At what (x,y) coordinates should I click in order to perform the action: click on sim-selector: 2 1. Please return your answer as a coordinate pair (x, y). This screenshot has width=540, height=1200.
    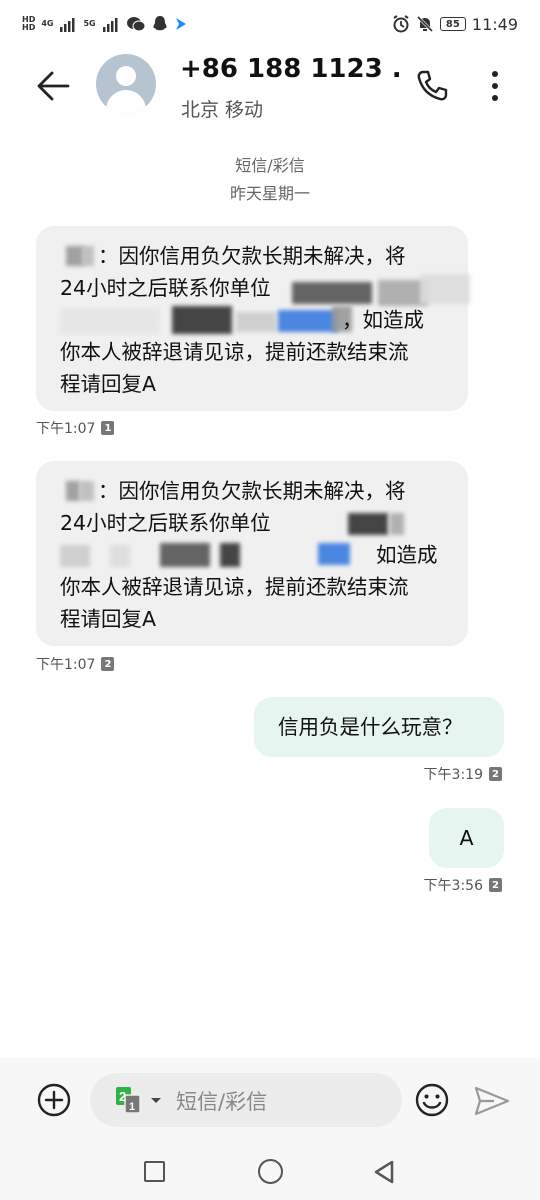
    Looking at the image, I should click on (139, 1100).